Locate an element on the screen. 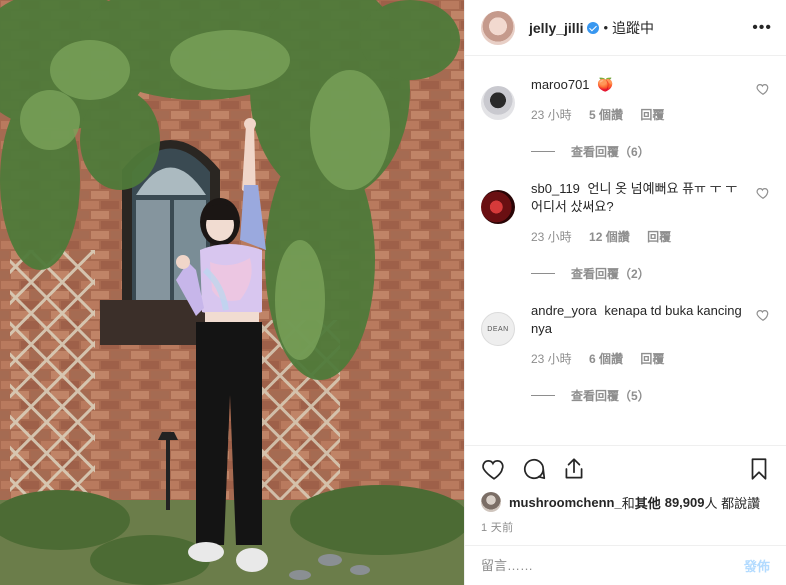 The height and width of the screenshot is (585, 786). comment-icon is located at coordinates (534, 469).